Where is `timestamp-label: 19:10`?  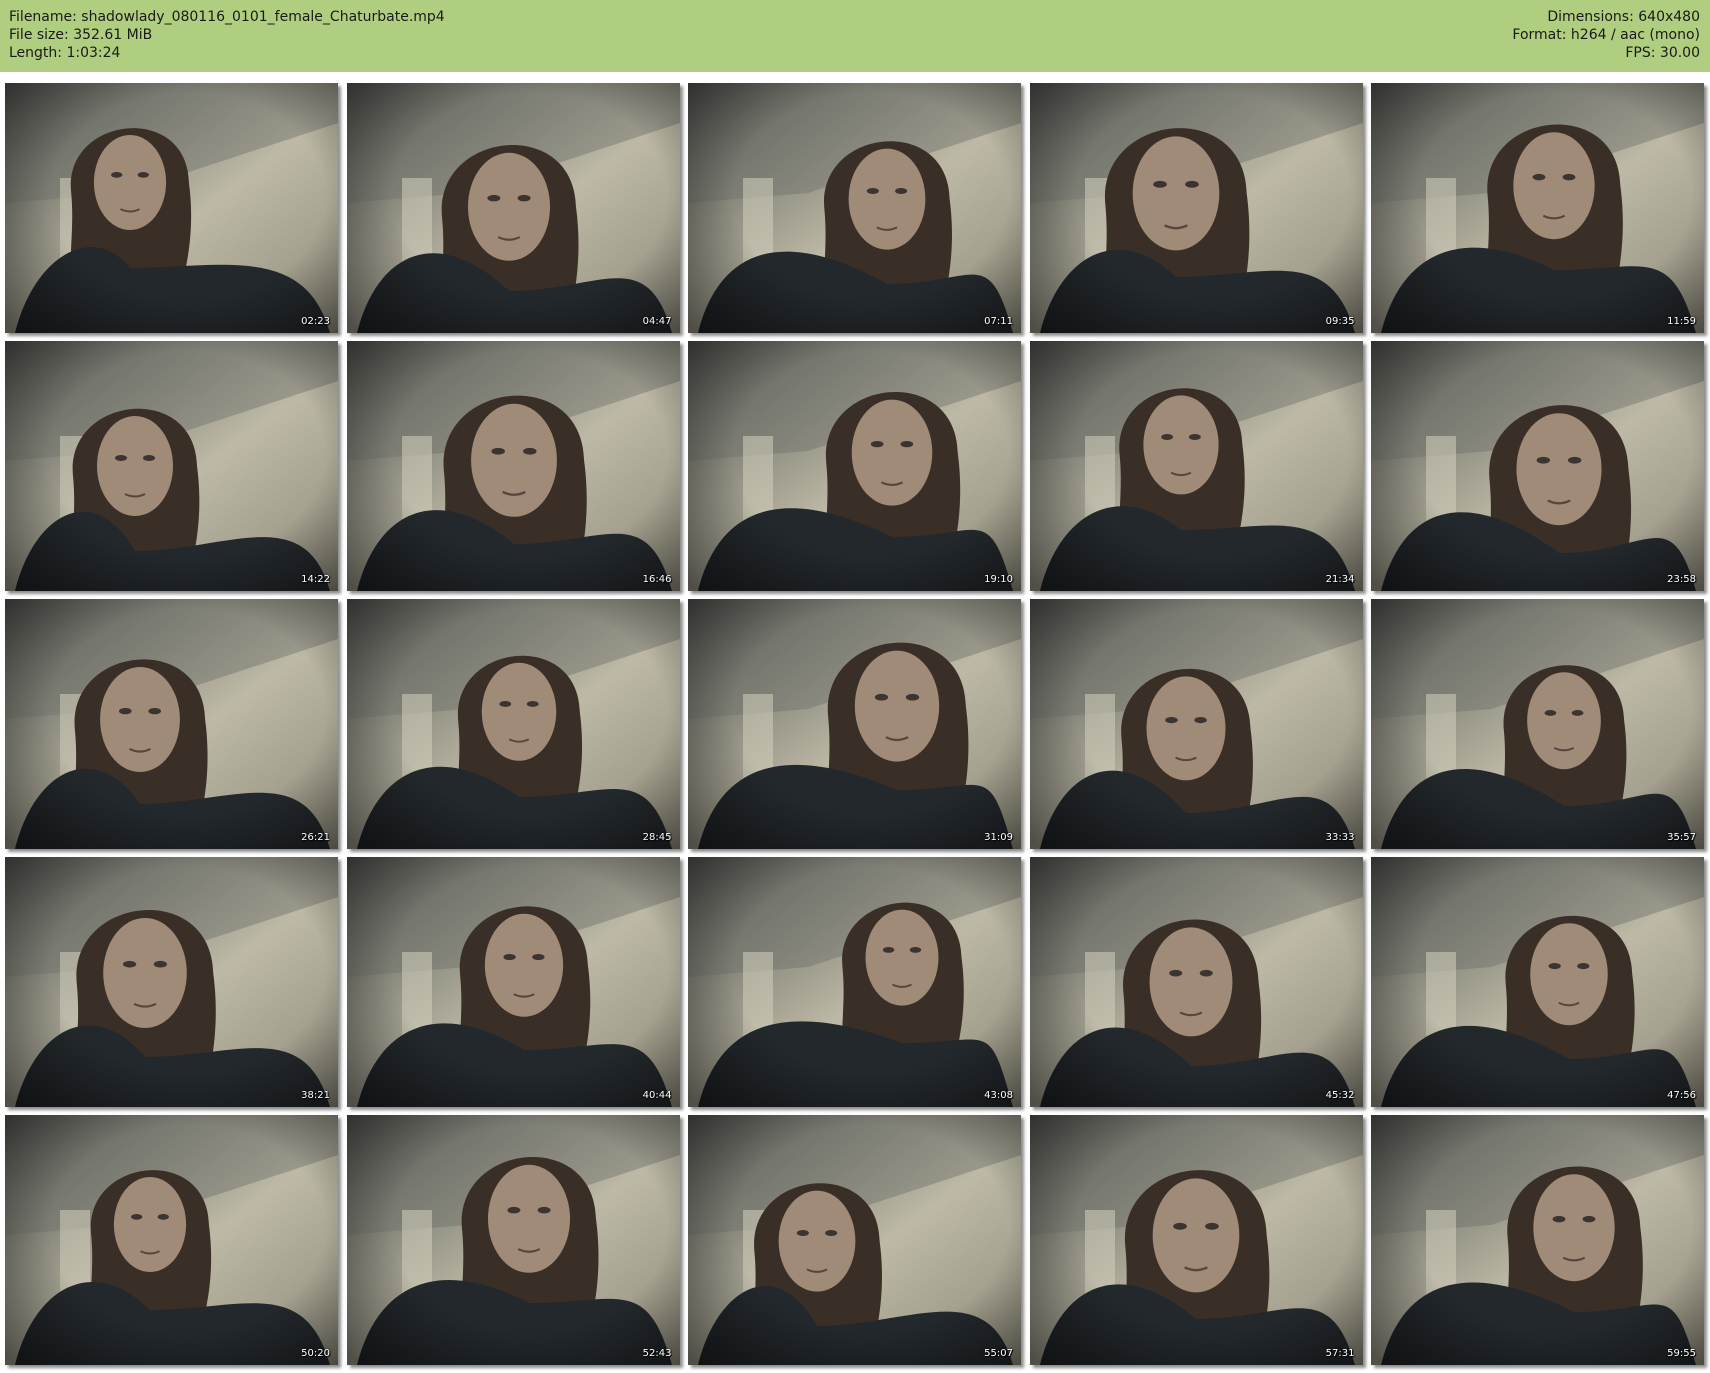 timestamp-label: 19:10 is located at coordinates (998, 579).